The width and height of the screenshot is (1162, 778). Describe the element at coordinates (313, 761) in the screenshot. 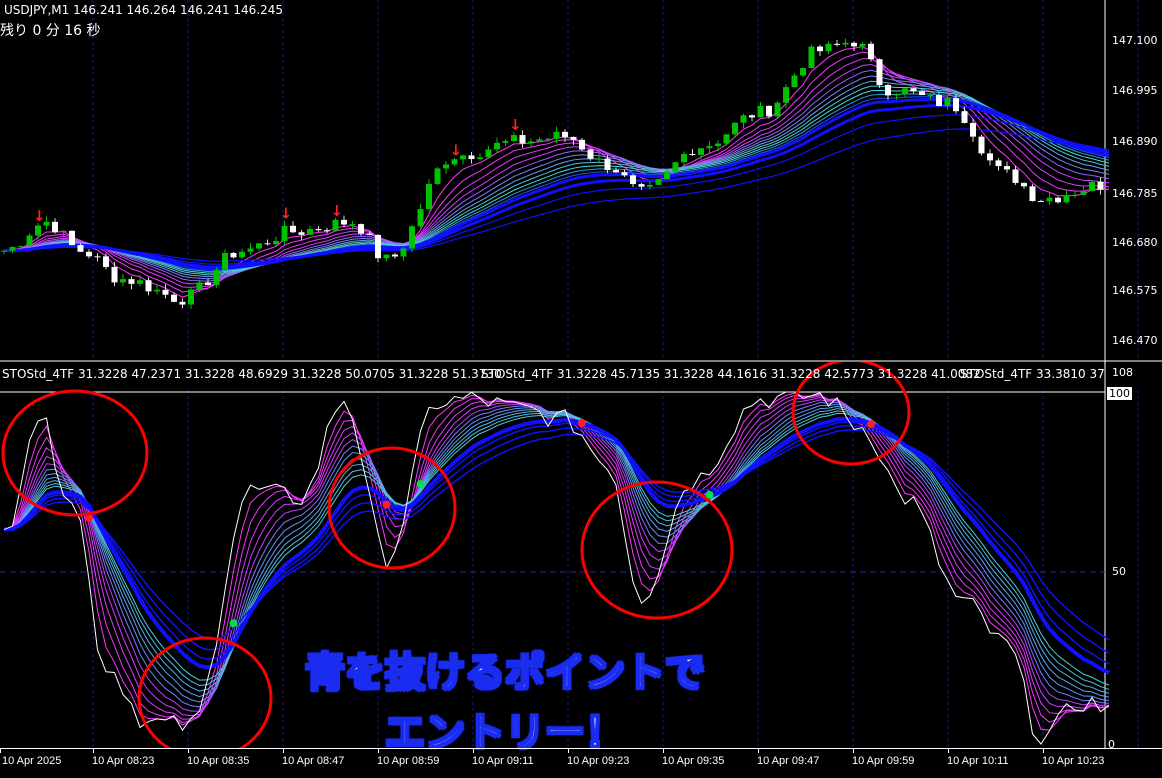

I see `time-label: 10 Apr 08:47` at that location.